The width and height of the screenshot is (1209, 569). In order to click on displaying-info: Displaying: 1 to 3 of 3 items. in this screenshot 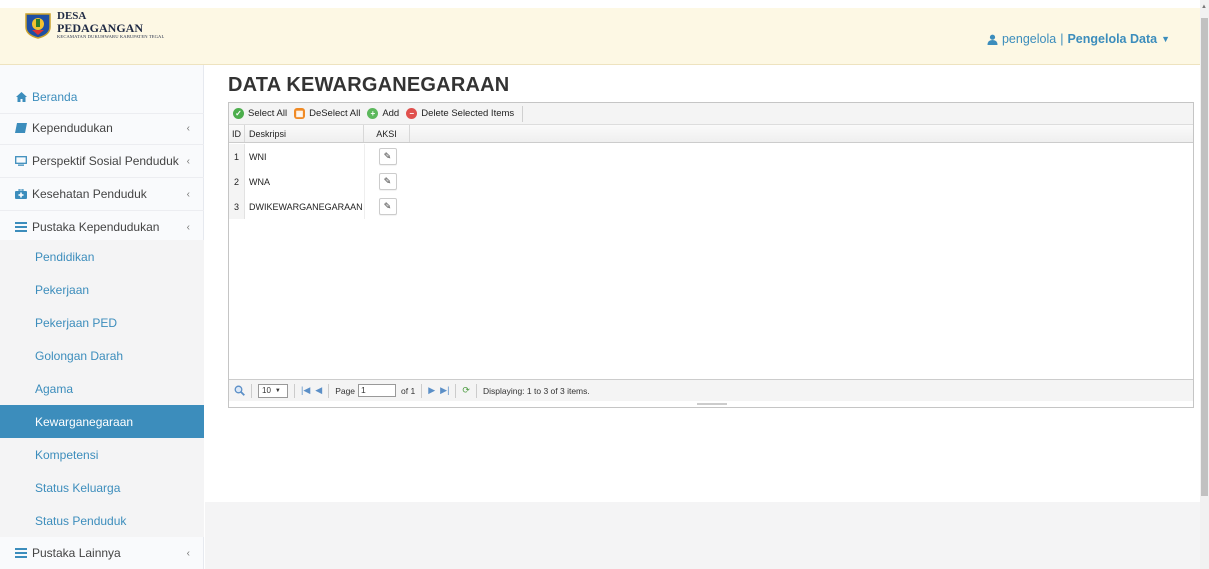, I will do `click(536, 390)`.